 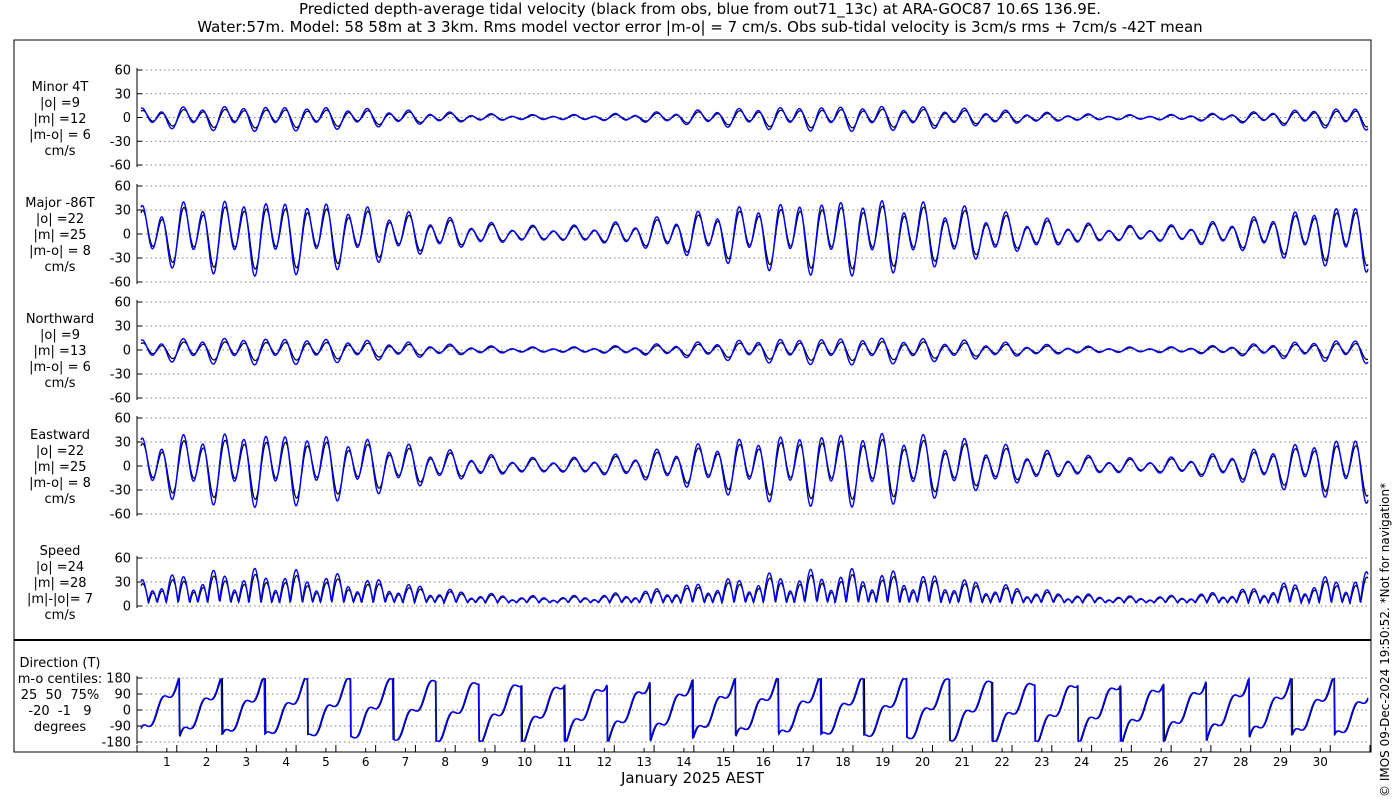 What do you see at coordinates (122, 303) in the screenshot?
I see `y-tick-label-north: 60` at bounding box center [122, 303].